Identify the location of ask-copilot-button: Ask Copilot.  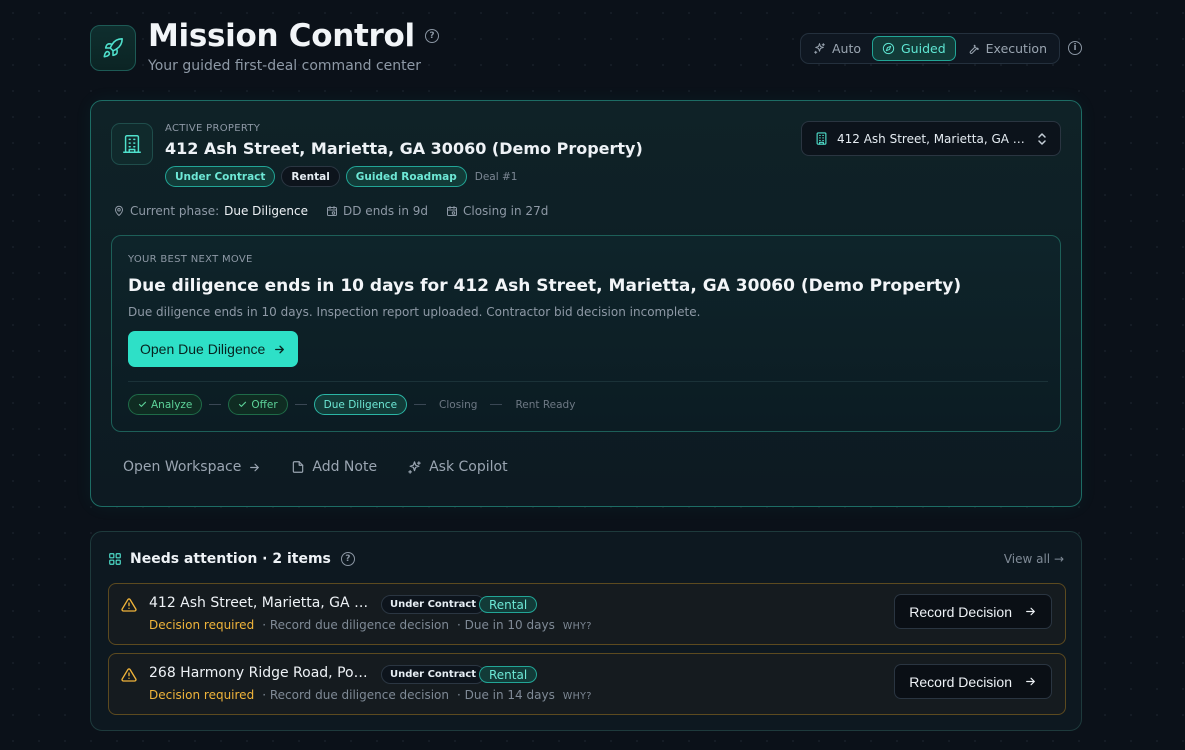
(457, 467).